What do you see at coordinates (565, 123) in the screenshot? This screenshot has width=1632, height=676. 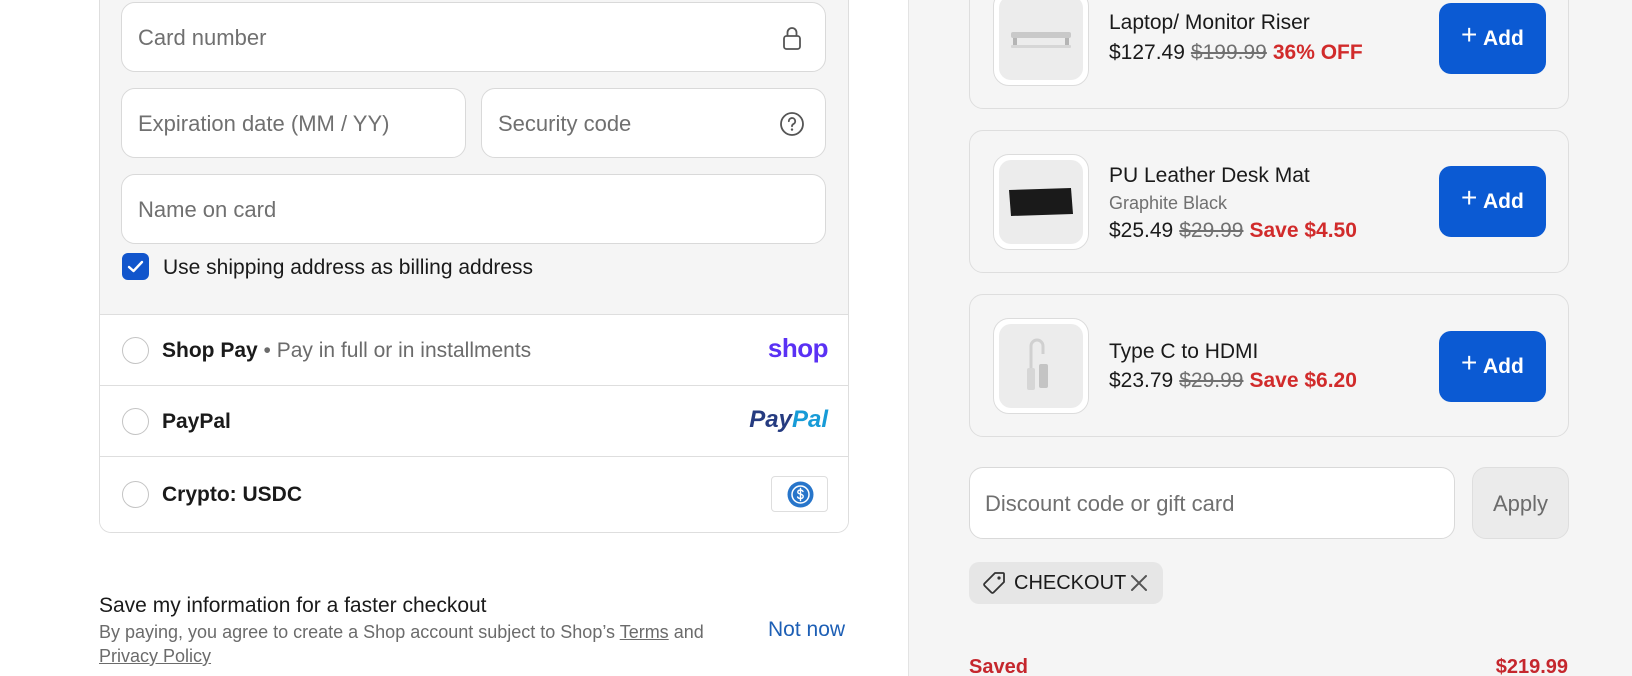 I see `security-code-placeholder: Security code` at bounding box center [565, 123].